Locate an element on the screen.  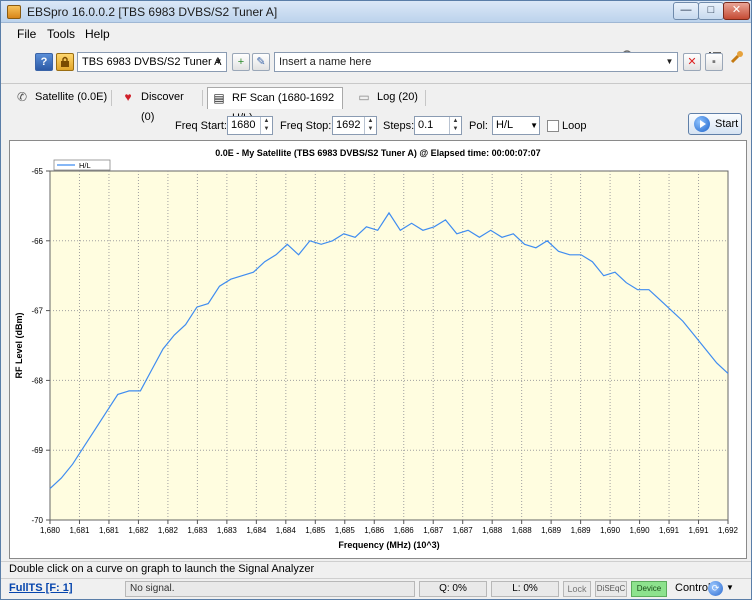
save-button: ▪ is located at coordinates (714, 62).